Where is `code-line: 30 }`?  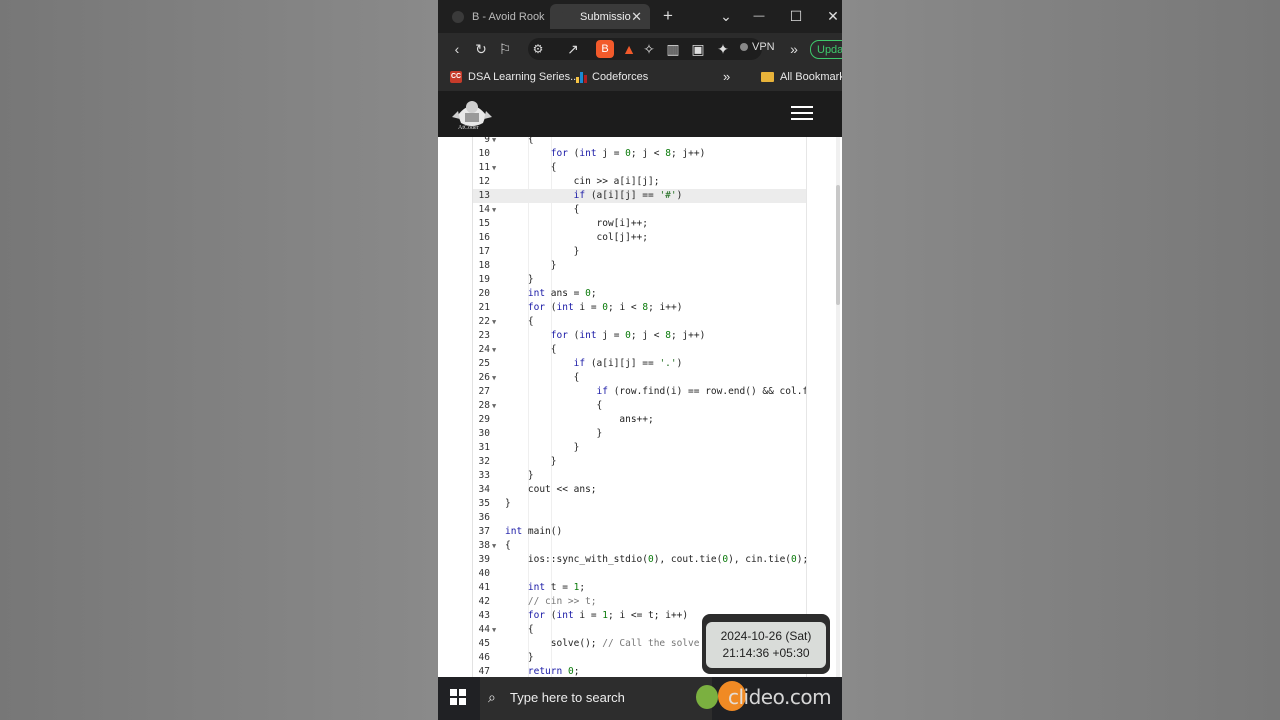
code-line: 30 } is located at coordinates (640, 434).